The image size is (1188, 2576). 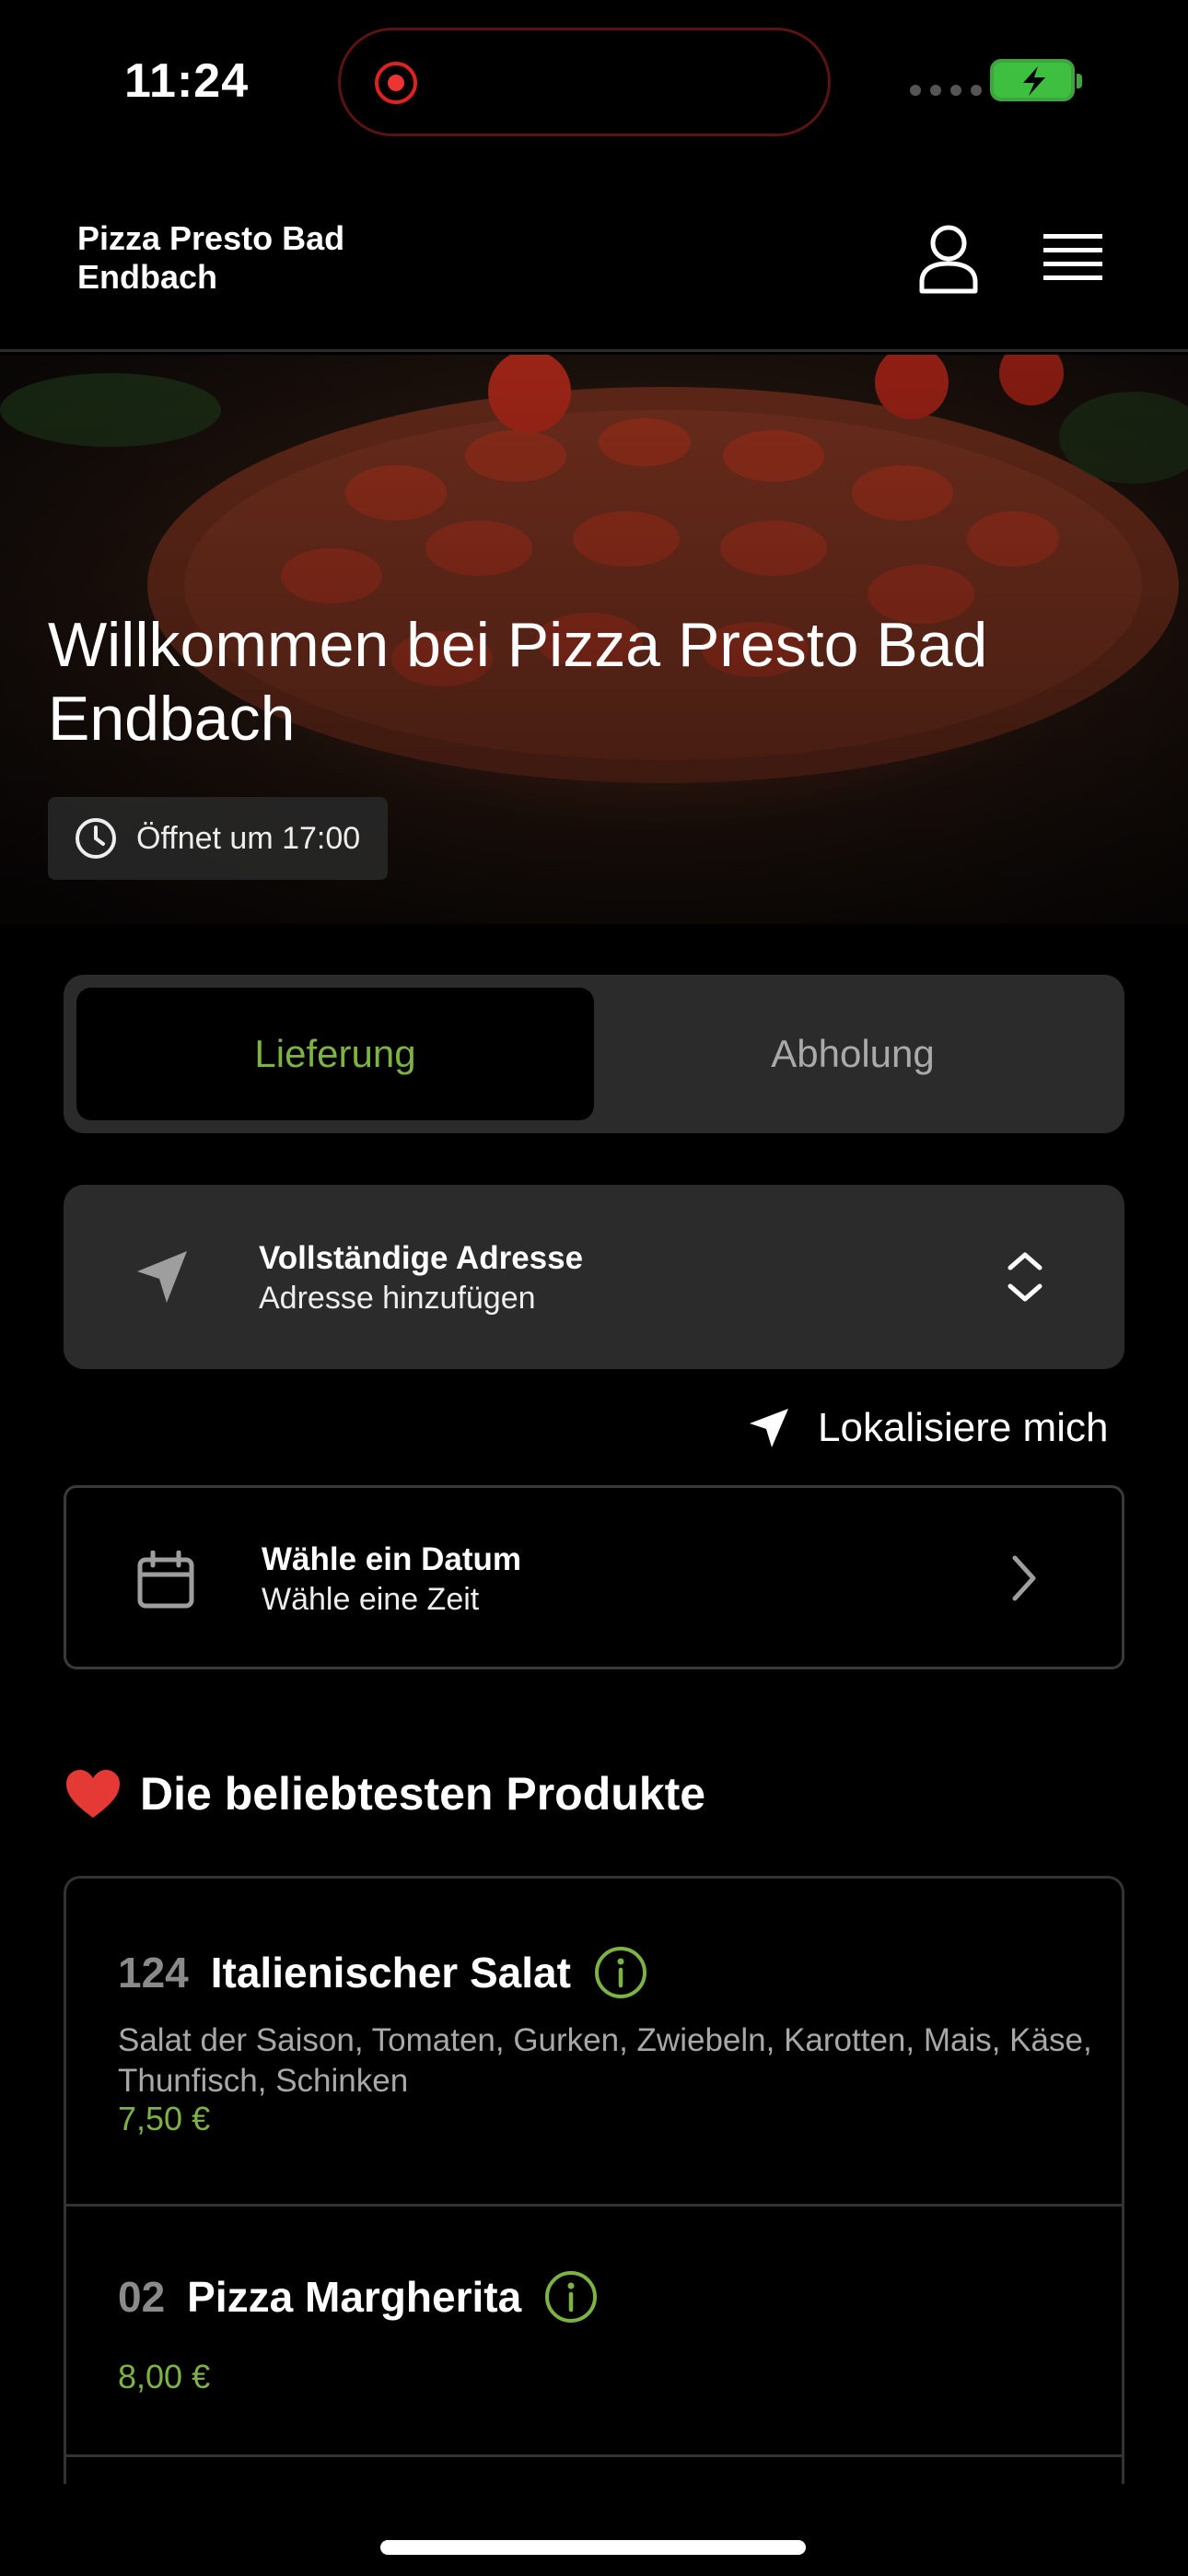 I want to click on product-item: 02 Pizza Margherita 8,00 €, so click(x=594, y=2332).